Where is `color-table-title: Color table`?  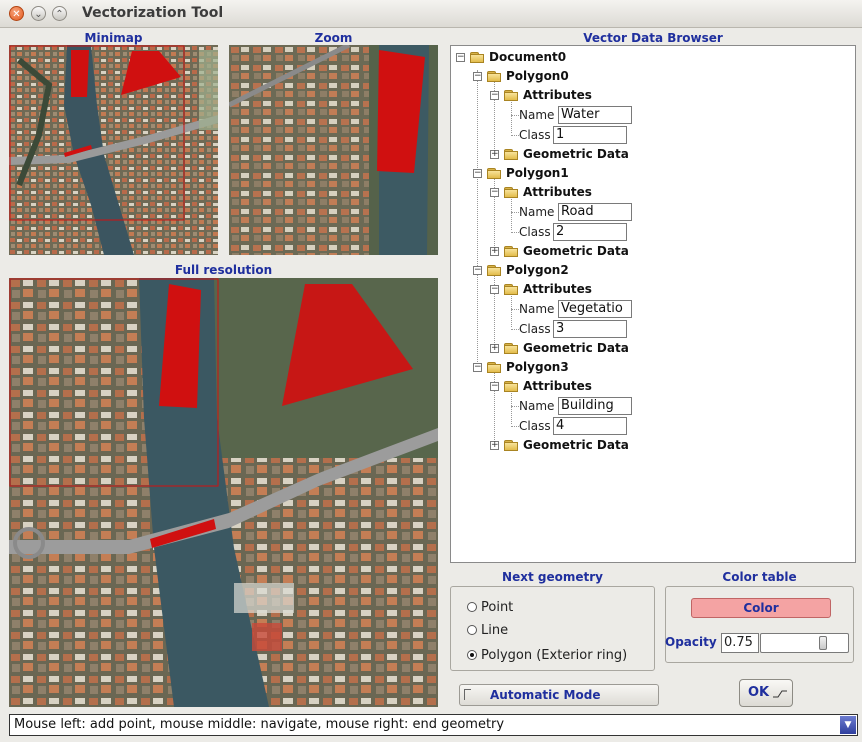
color-table-title: Color table is located at coordinates (759, 577).